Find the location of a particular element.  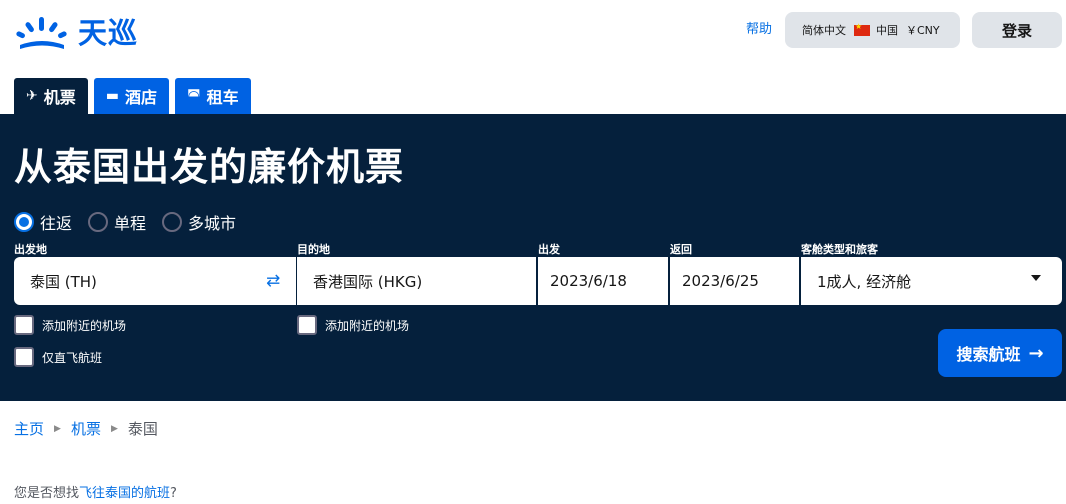

return-date-input: 2023/6/25 is located at coordinates (734, 281).